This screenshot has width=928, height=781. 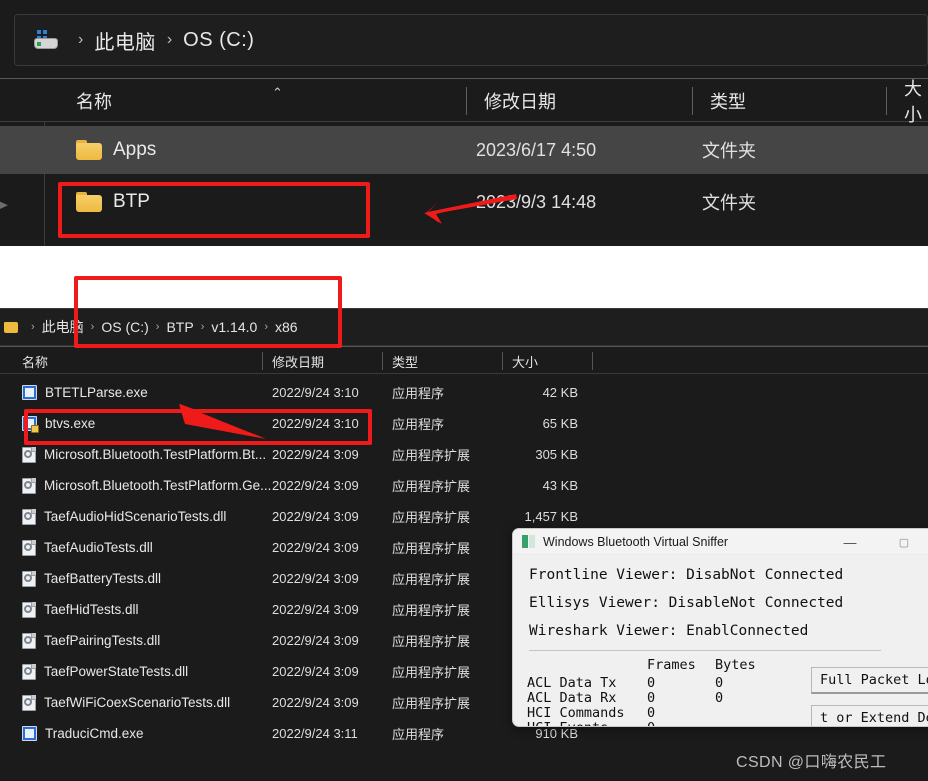 What do you see at coordinates (83, 733) in the screenshot?
I see `row-name-cell: TraduciCmd.exe` at bounding box center [83, 733].